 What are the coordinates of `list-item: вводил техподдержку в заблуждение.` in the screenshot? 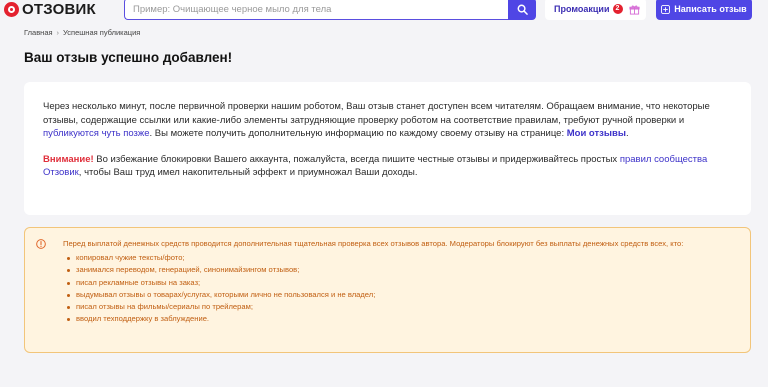 It's located at (398, 319).